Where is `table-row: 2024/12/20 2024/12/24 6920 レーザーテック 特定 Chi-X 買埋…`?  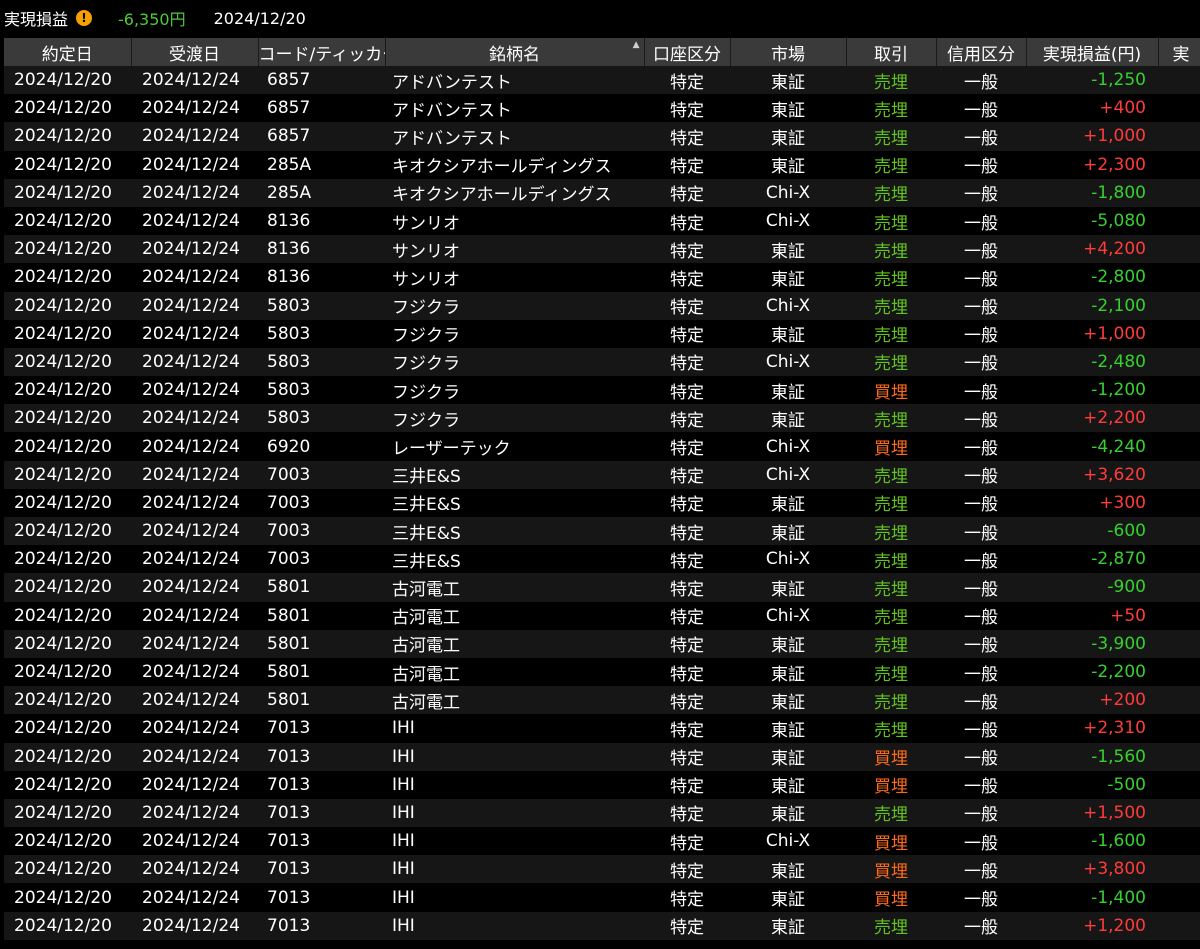 table-row: 2024/12/20 2024/12/24 6920 レーザーテック 特定 Chi-X 買埋… is located at coordinates (602, 446).